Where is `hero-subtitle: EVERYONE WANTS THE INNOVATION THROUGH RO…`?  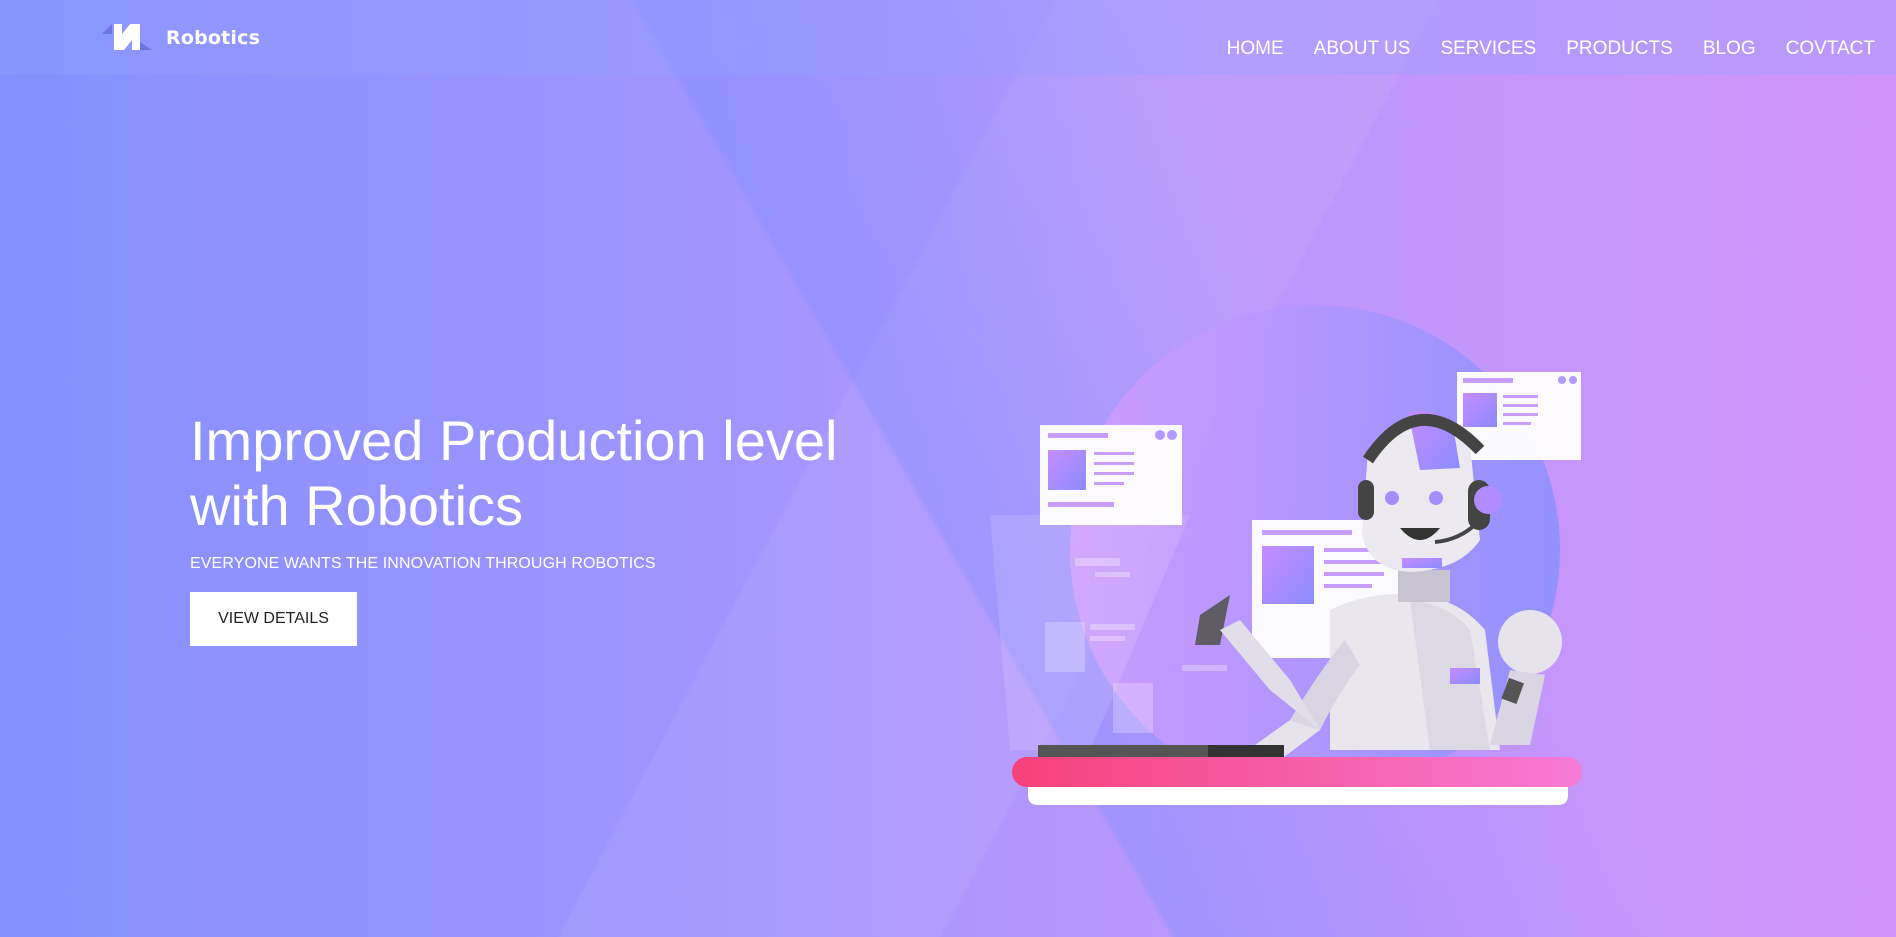 hero-subtitle: EVERYONE WANTS THE INNOVATION THROUGH RO… is located at coordinates (423, 563).